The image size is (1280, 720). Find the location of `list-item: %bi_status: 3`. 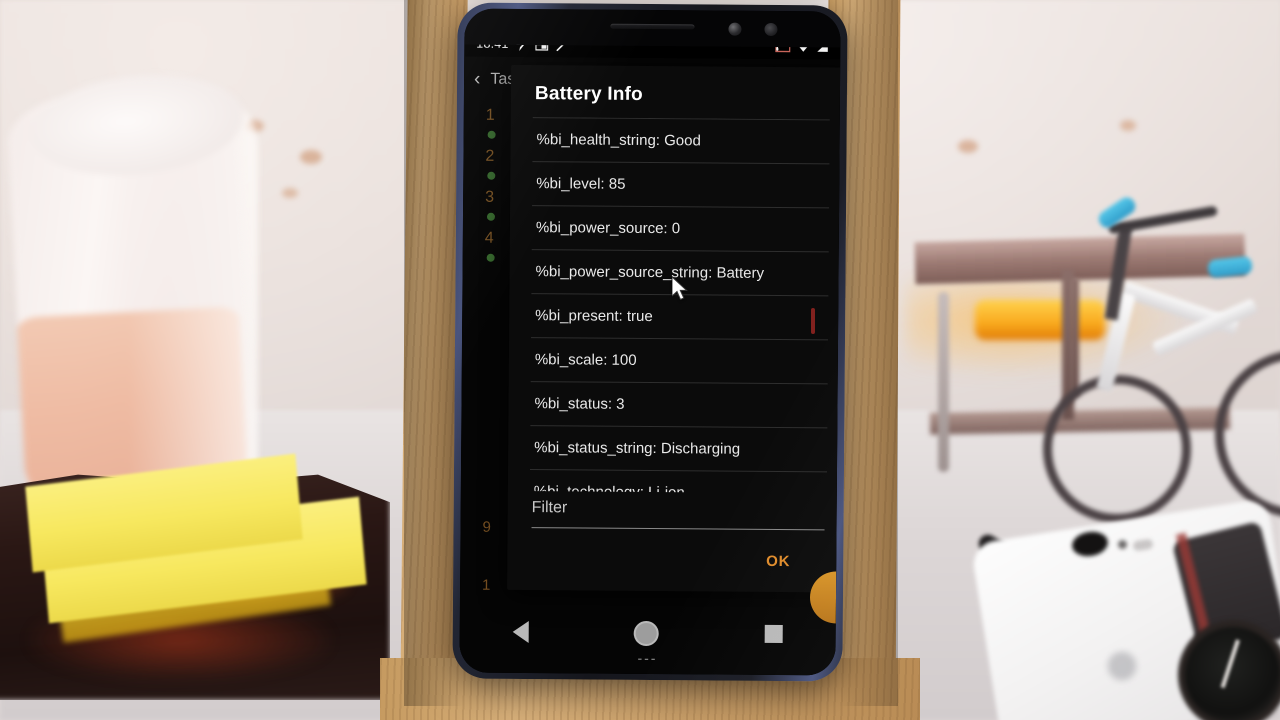

list-item: %bi_status: 3 is located at coordinates (679, 405).